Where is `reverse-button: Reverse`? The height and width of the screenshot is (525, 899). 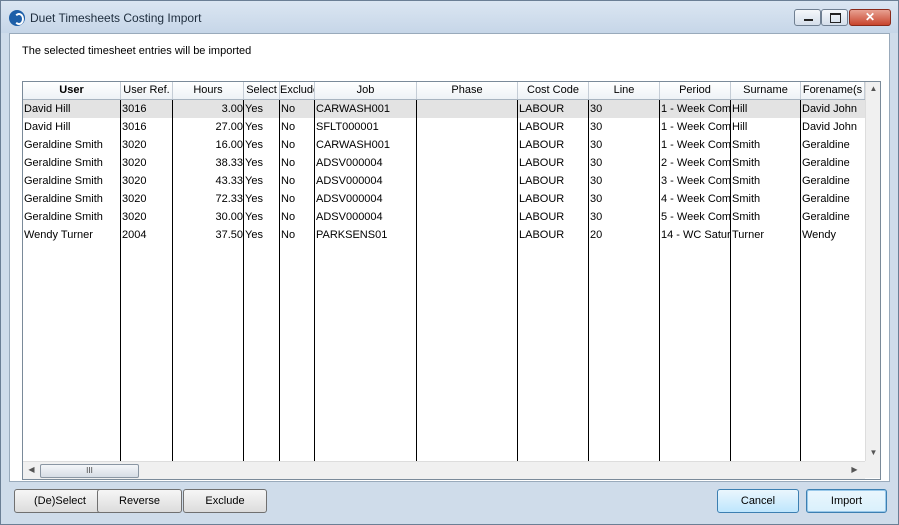
reverse-button: Reverse is located at coordinates (139, 501).